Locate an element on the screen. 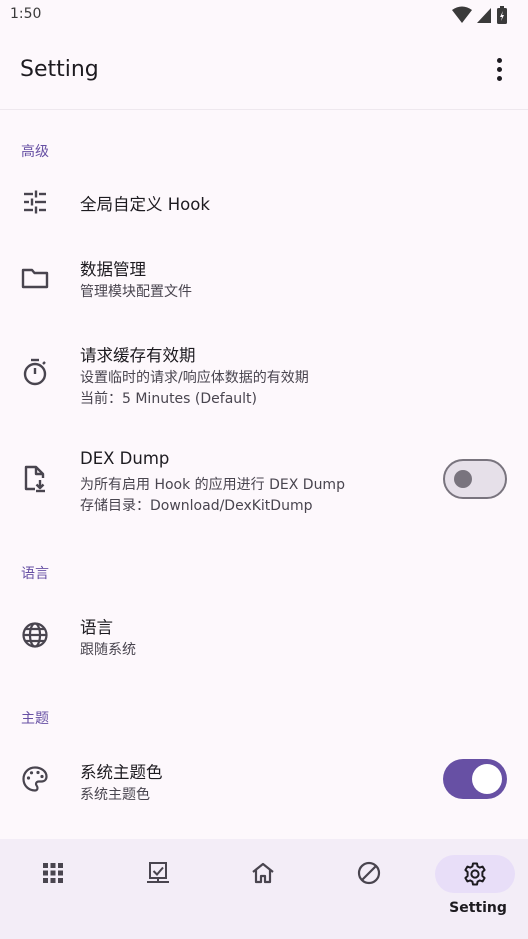 This screenshot has height=939, width=528. nav-item-home is located at coordinates (263, 889).